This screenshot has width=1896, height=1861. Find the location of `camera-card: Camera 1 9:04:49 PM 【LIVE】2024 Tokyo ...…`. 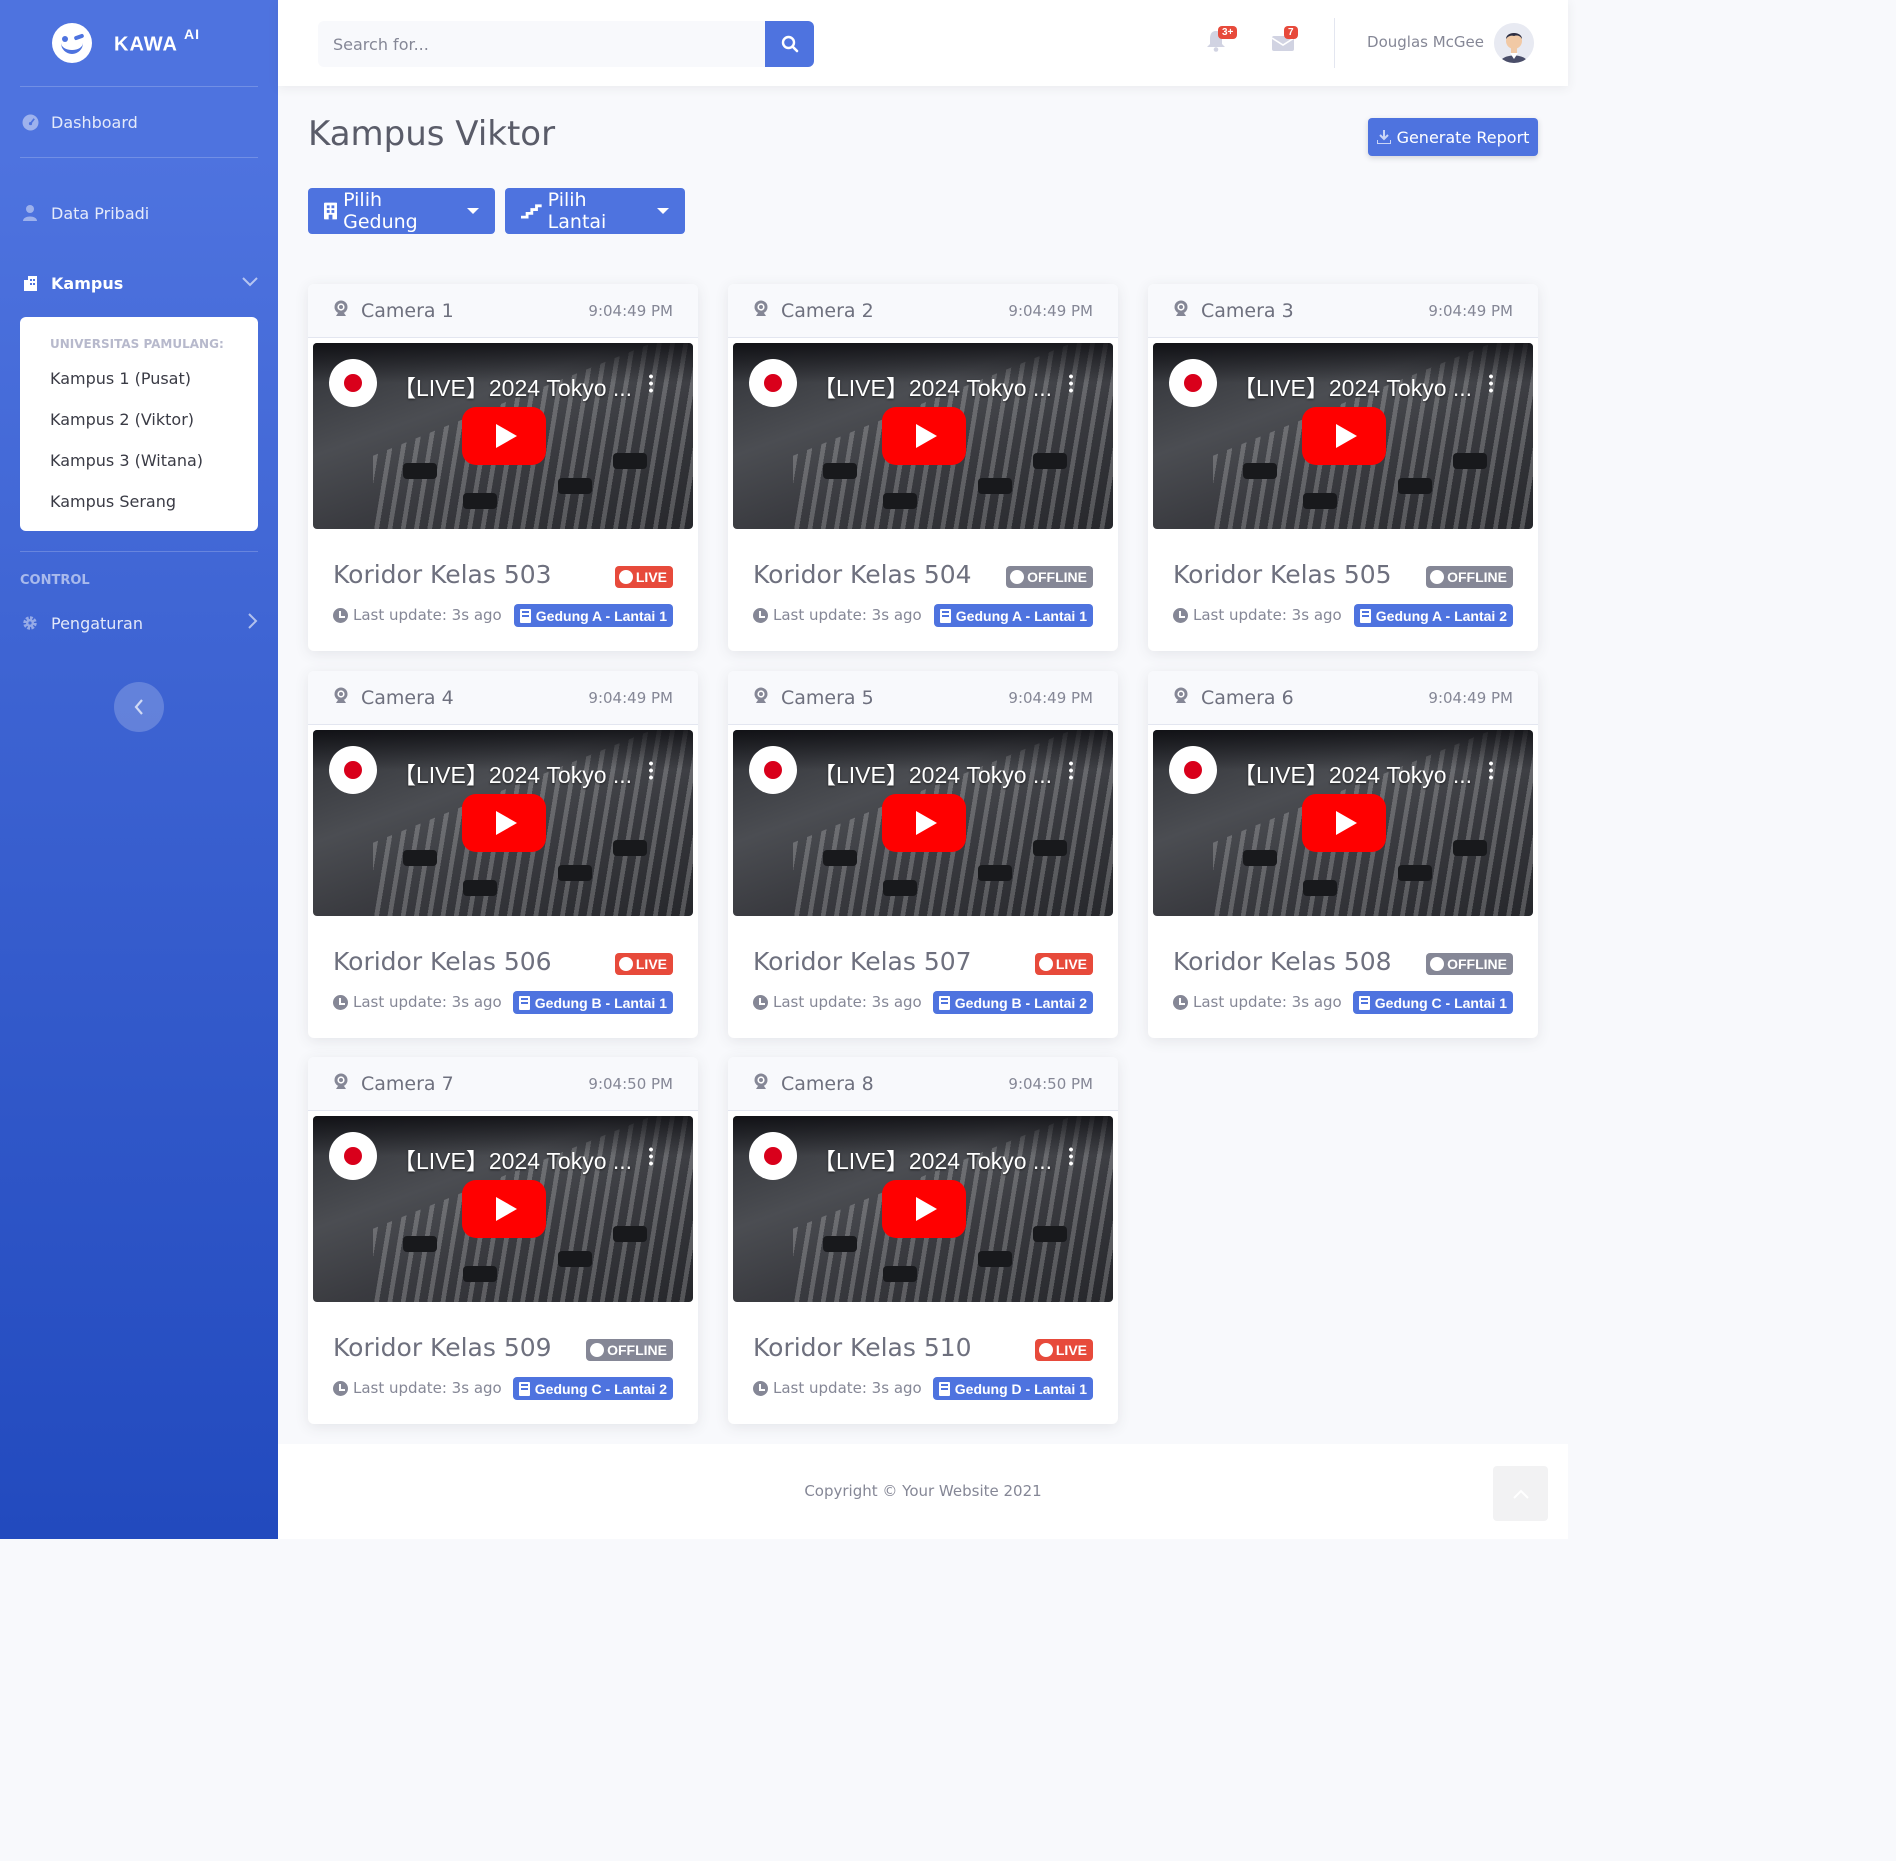

camera-card: Camera 1 9:04:49 PM 【LIVE】2024 Tokyo ...… is located at coordinates (503, 467).